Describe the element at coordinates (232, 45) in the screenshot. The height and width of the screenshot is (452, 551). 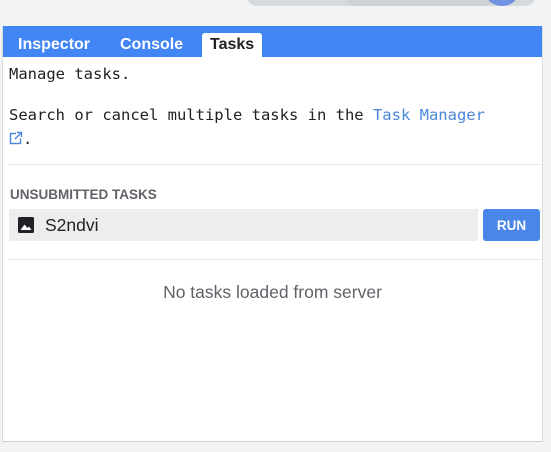
I see `tab-tasks: Tasks` at that location.